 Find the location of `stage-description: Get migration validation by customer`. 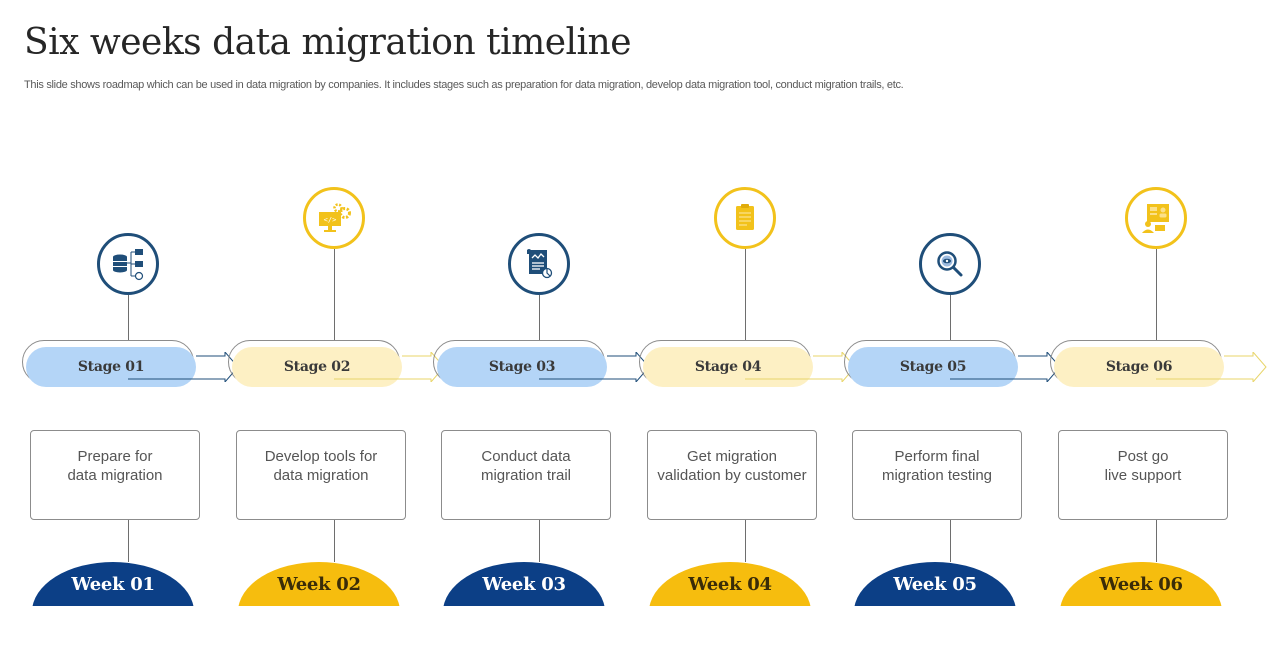

stage-description: Get migration validation by customer is located at coordinates (732, 466).